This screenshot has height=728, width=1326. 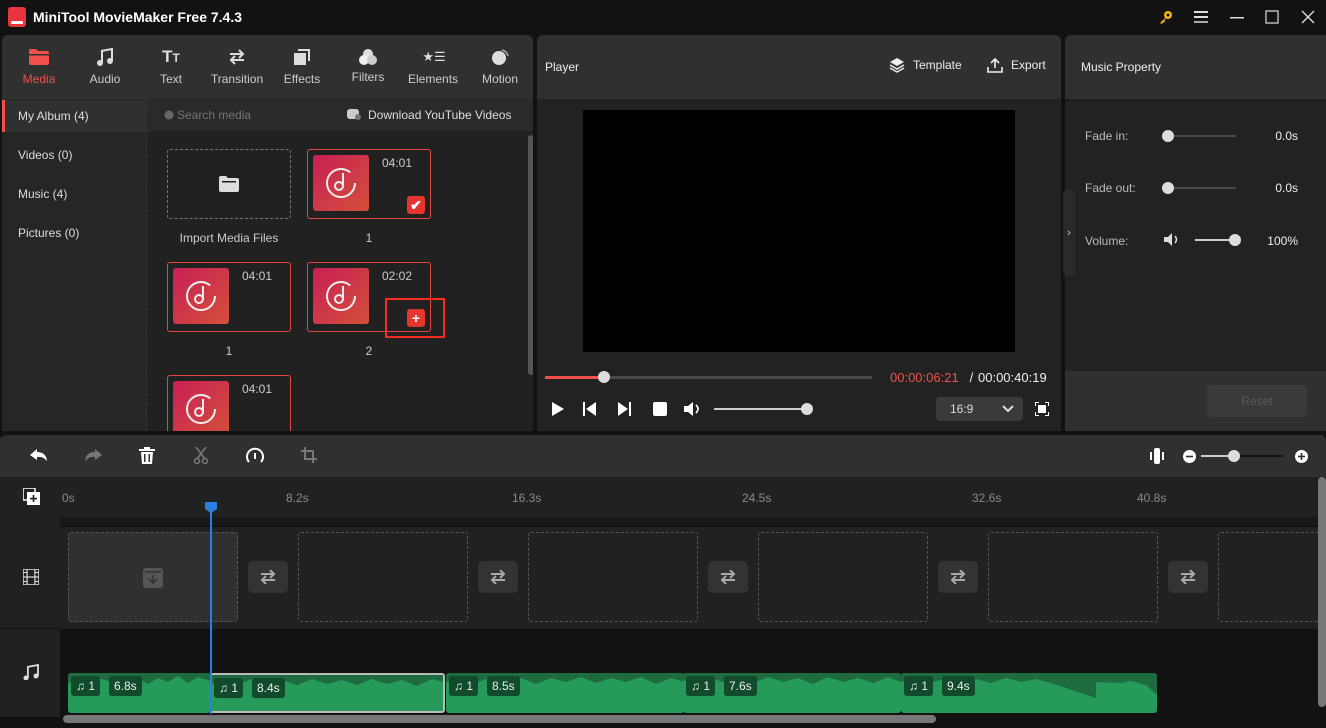 What do you see at coordinates (1107, 136) in the screenshot?
I see `fade-in-label: Fade in:` at bounding box center [1107, 136].